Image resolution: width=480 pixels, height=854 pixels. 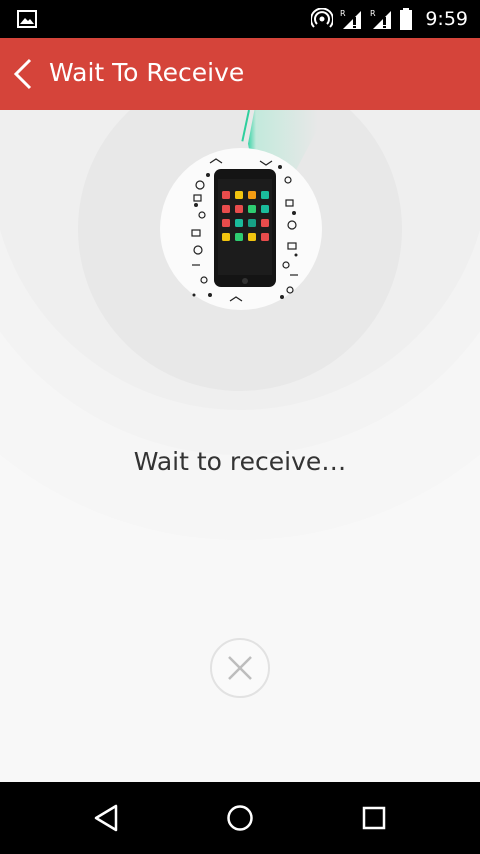 I want to click on recents-square-icon, so click(x=374, y=818).